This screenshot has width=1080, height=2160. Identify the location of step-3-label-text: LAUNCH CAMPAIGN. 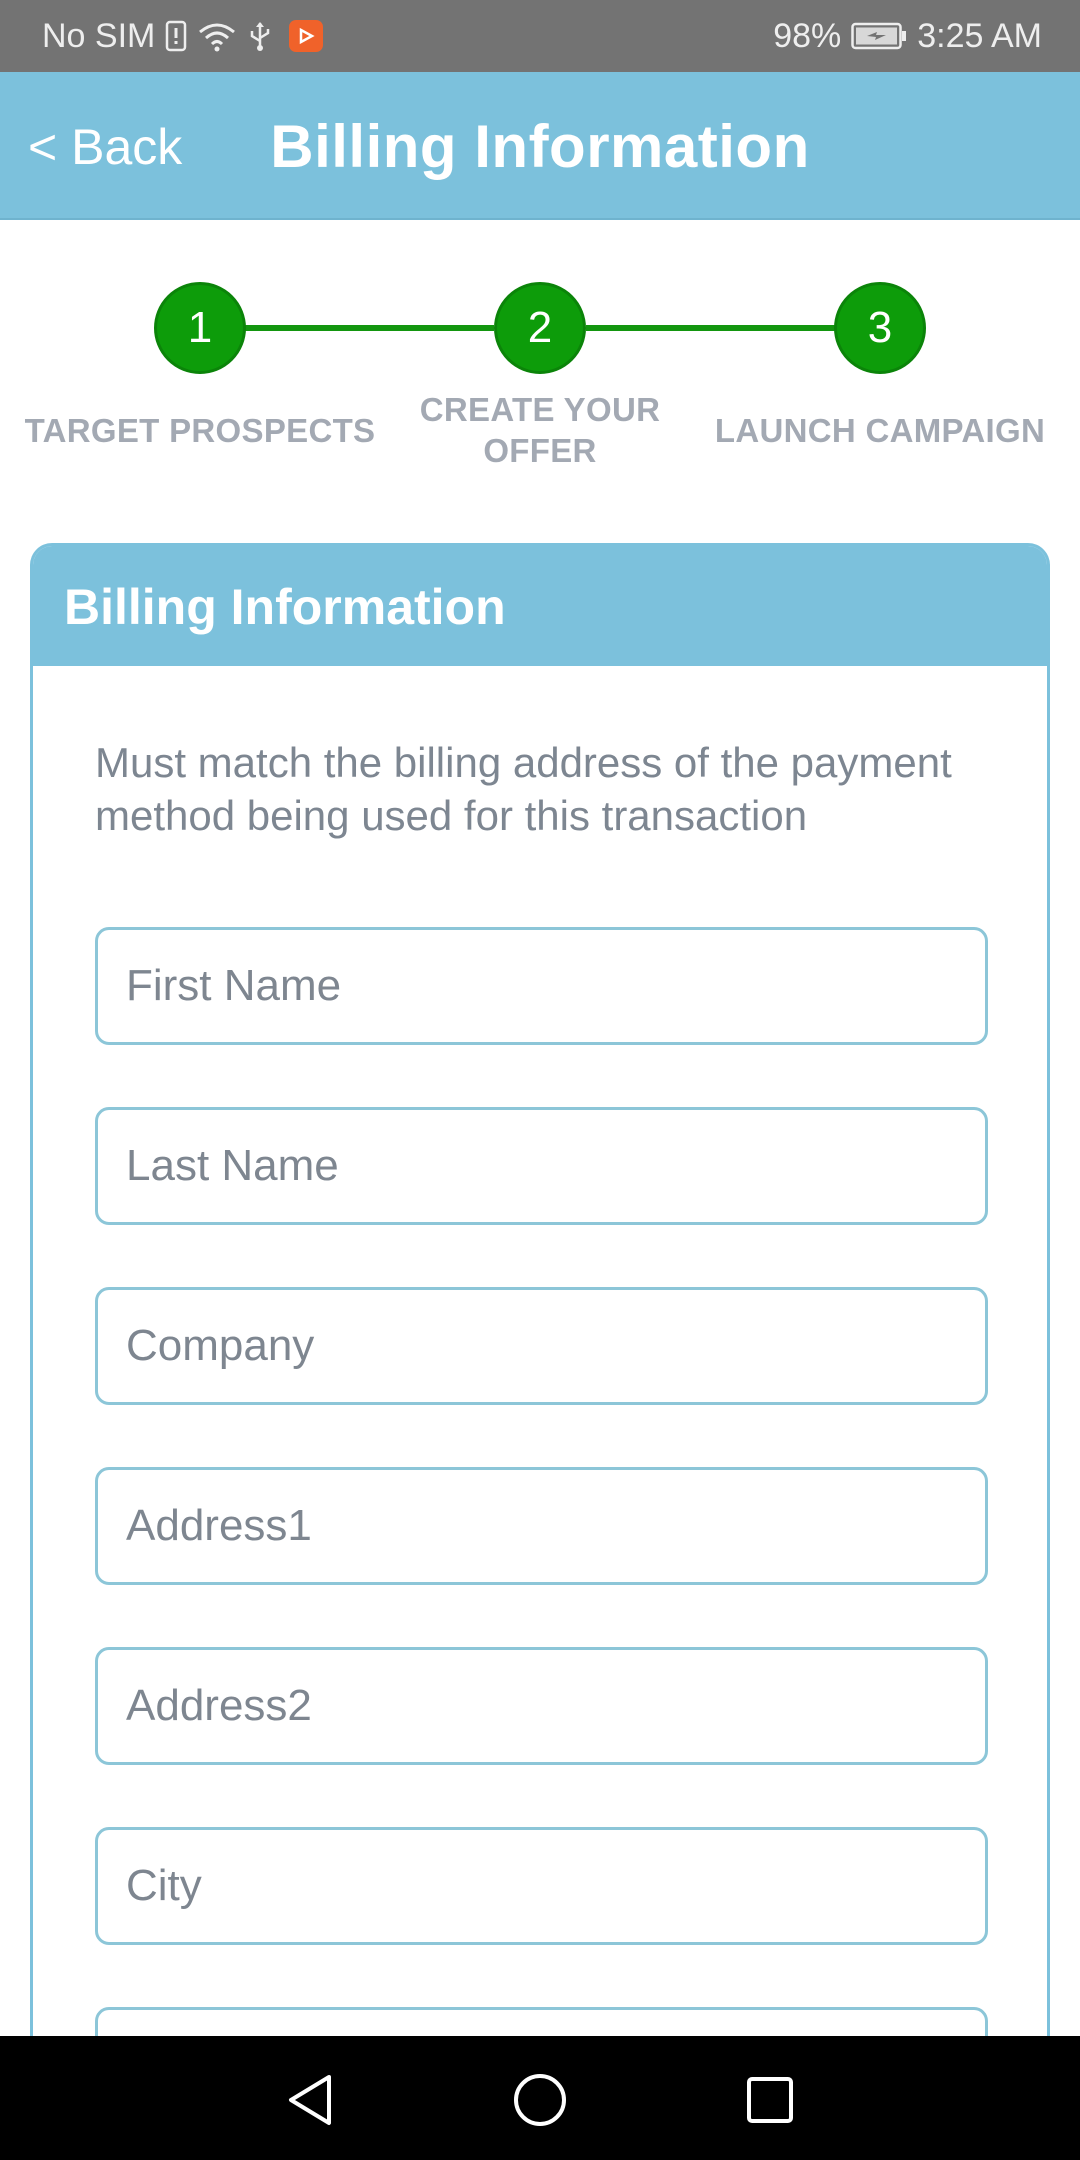
(880, 430).